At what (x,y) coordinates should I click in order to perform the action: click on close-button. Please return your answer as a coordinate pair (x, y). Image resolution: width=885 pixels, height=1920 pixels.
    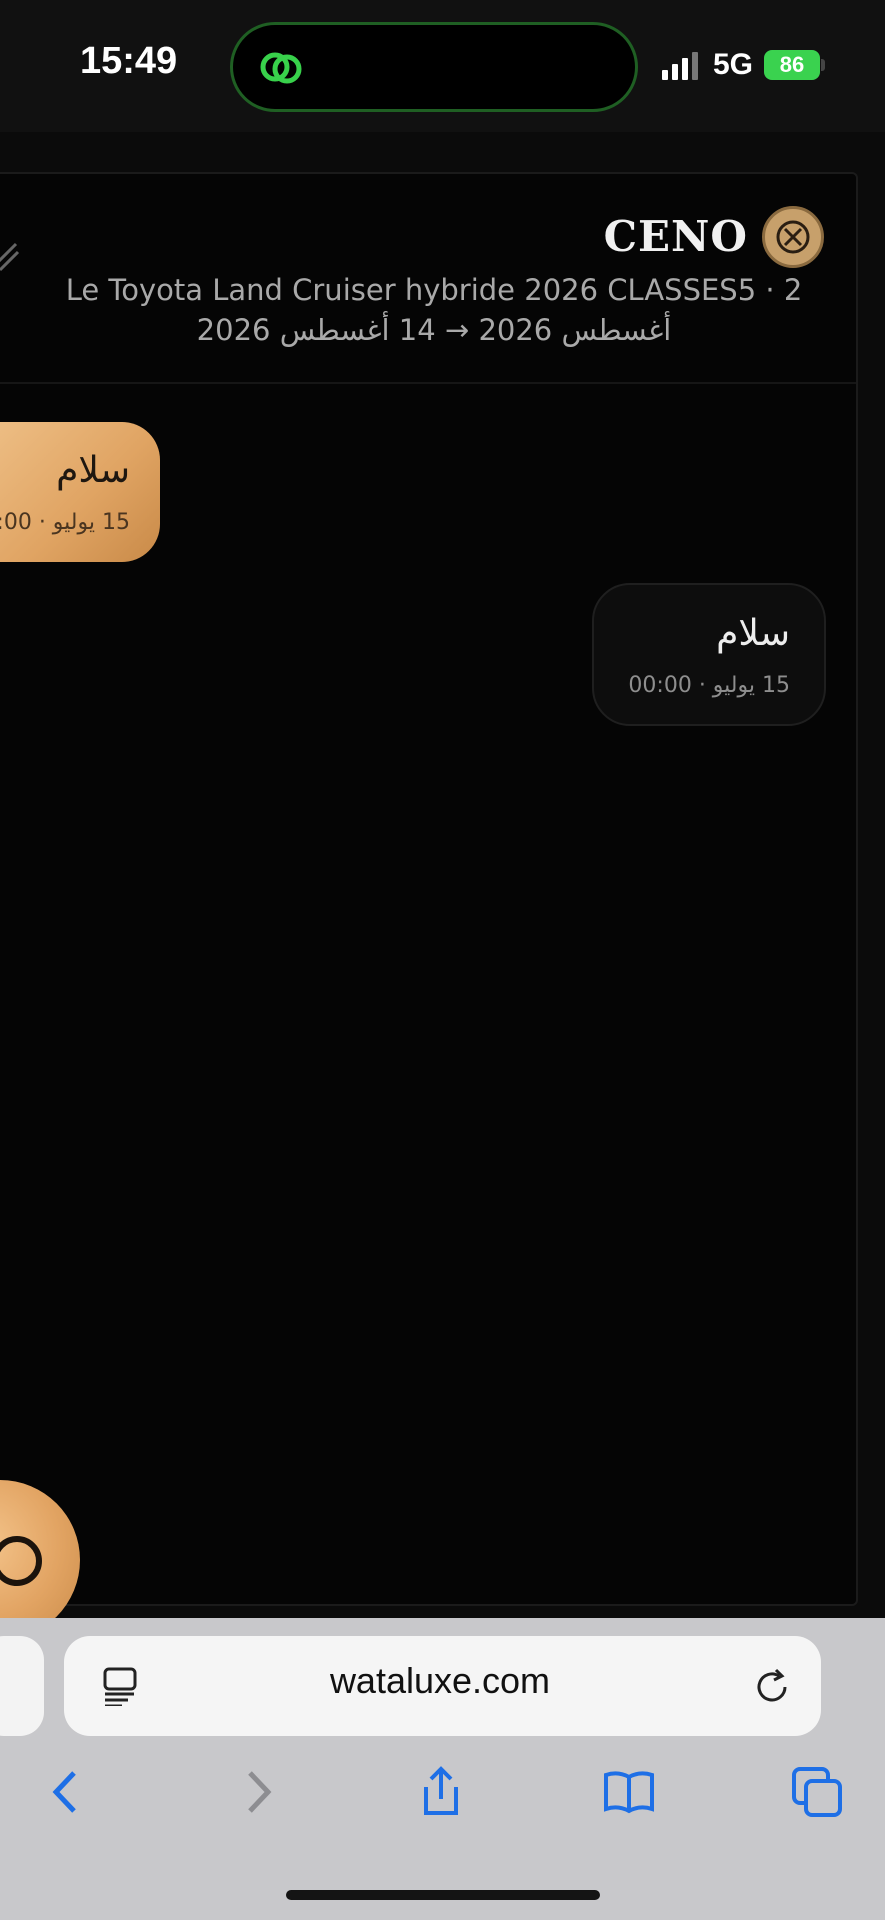
    Looking at the image, I should click on (793, 237).